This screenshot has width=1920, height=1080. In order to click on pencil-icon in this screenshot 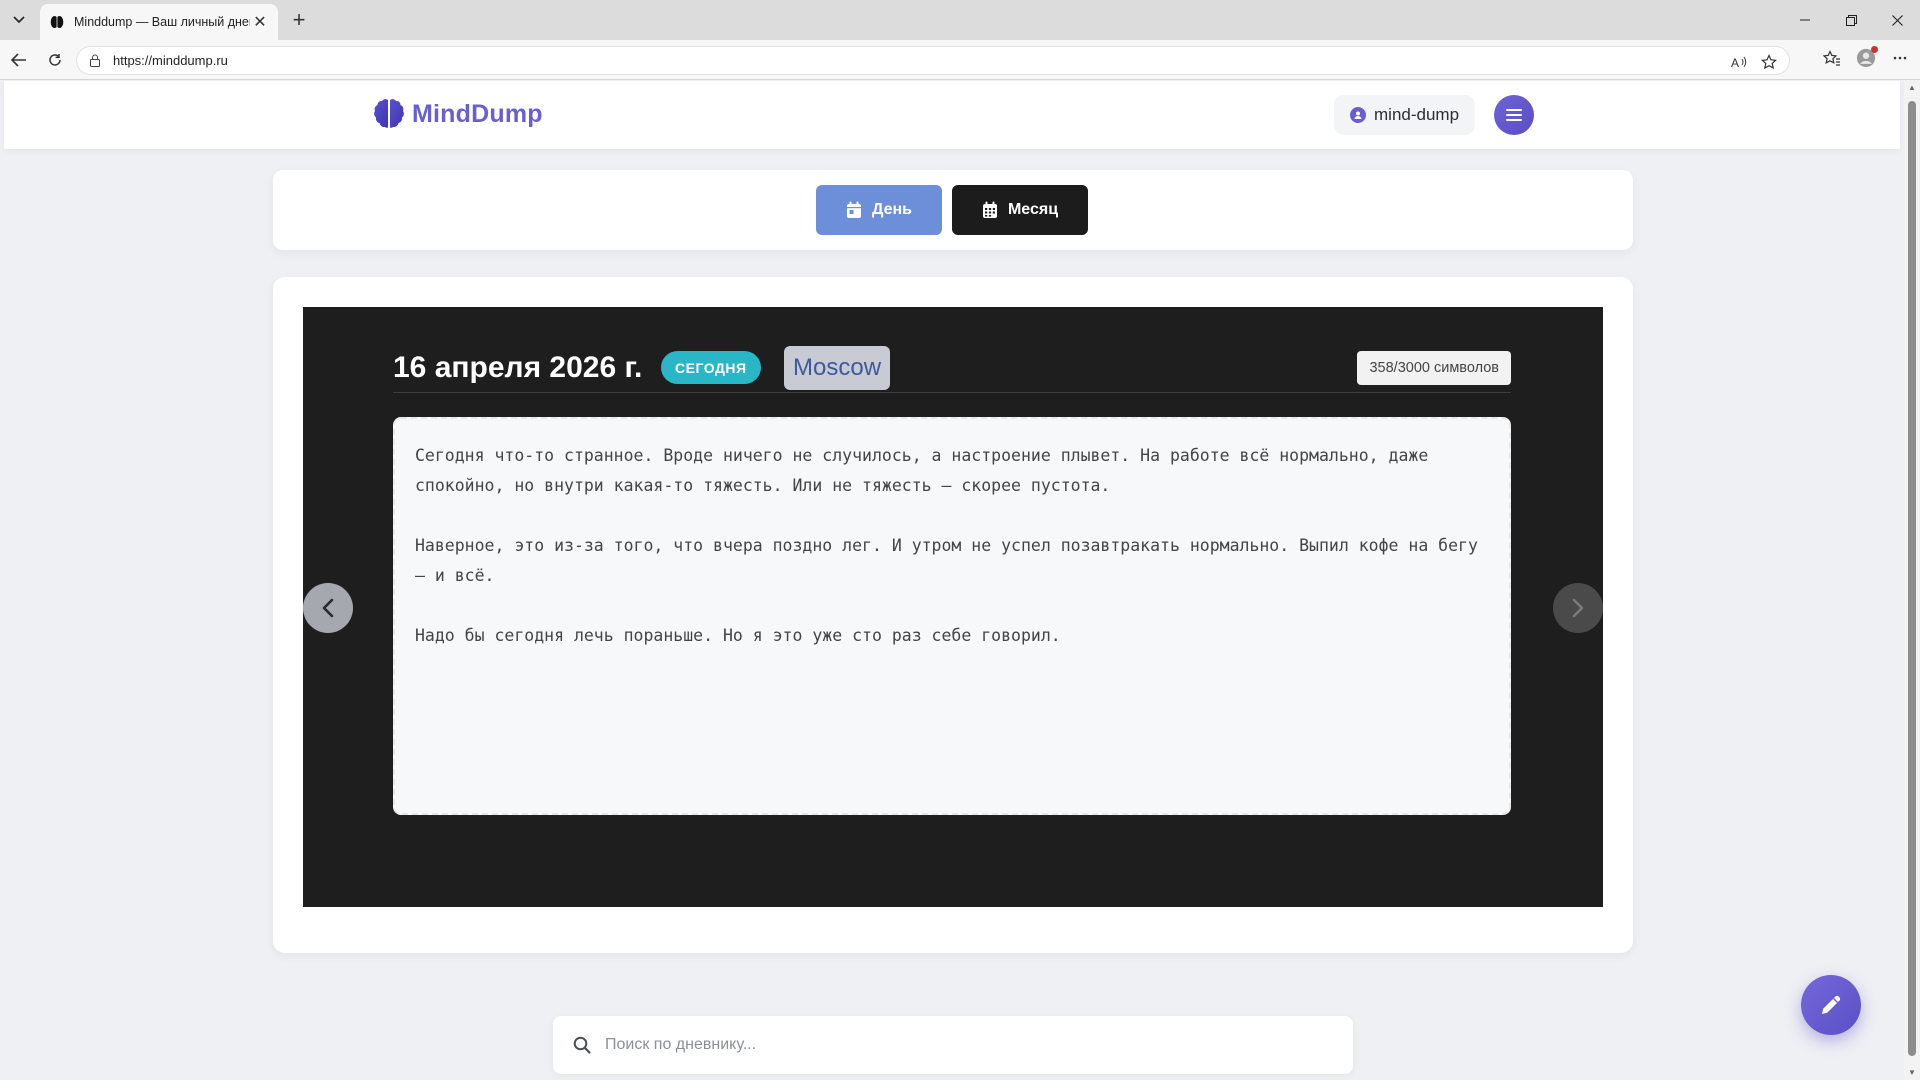, I will do `click(1831, 1004)`.